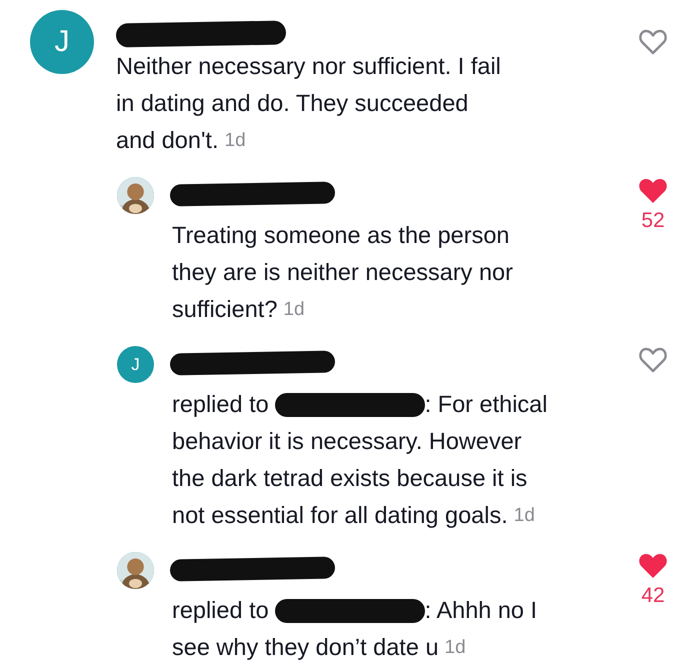 The image size is (700, 667). What do you see at coordinates (341, 235) in the screenshot?
I see `comment-text: Treating someone as the person` at bounding box center [341, 235].